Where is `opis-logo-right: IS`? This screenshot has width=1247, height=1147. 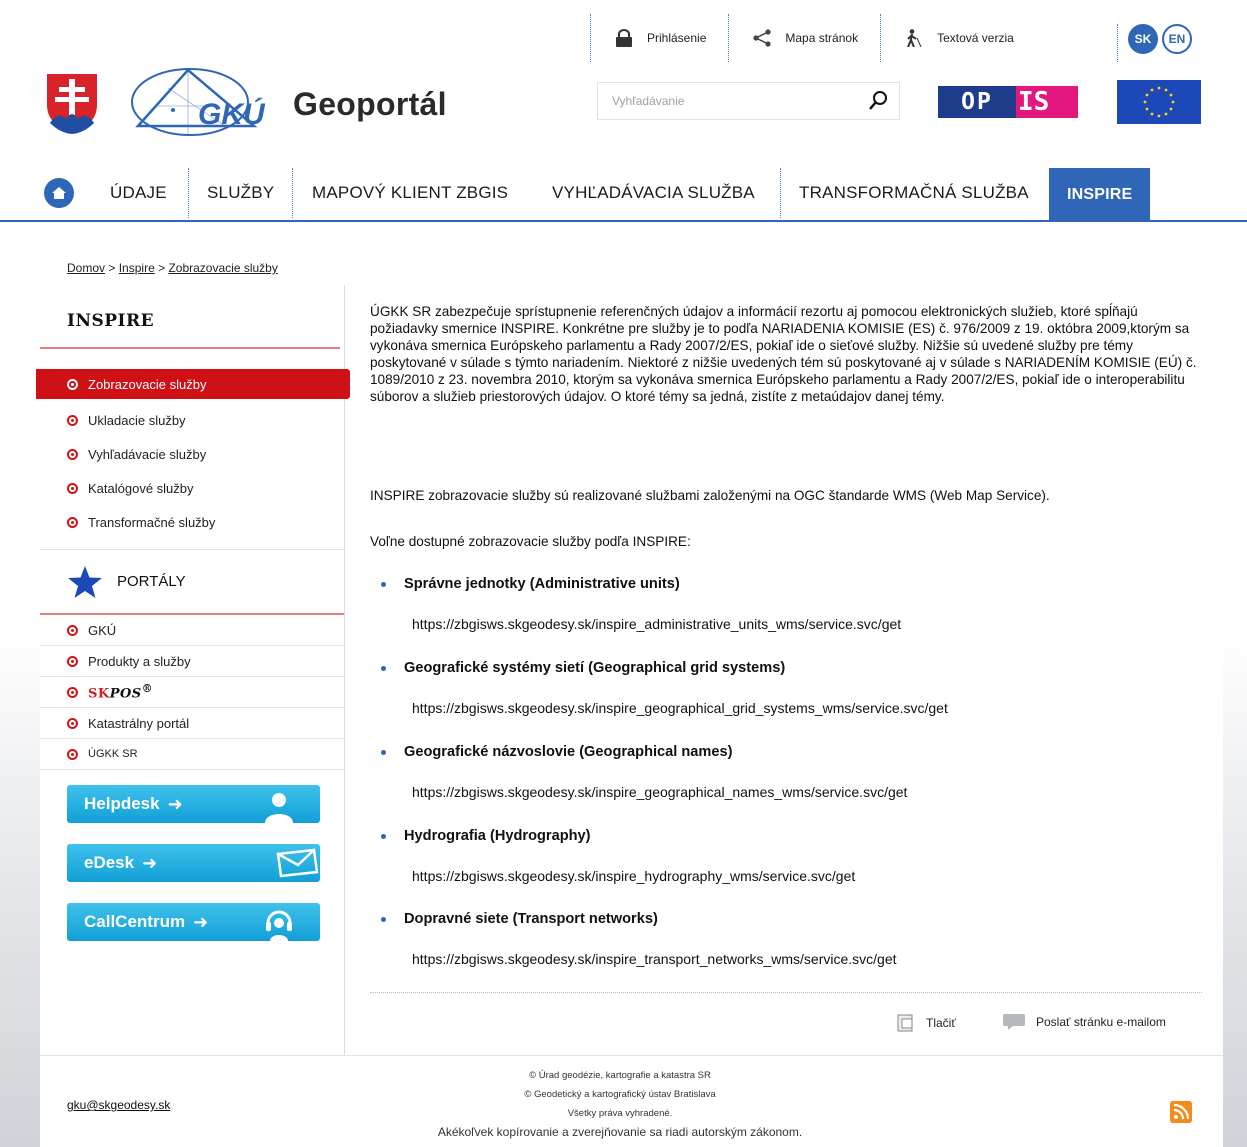
opis-logo-right: IS is located at coordinates (1034, 102).